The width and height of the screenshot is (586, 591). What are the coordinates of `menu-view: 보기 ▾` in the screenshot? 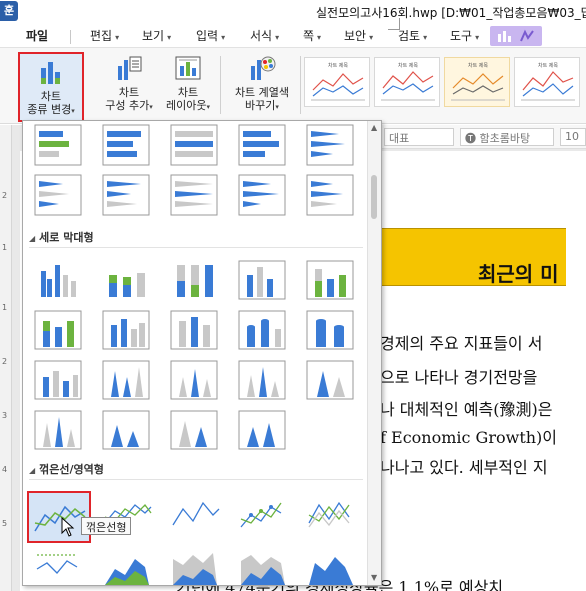 It's located at (156, 35).